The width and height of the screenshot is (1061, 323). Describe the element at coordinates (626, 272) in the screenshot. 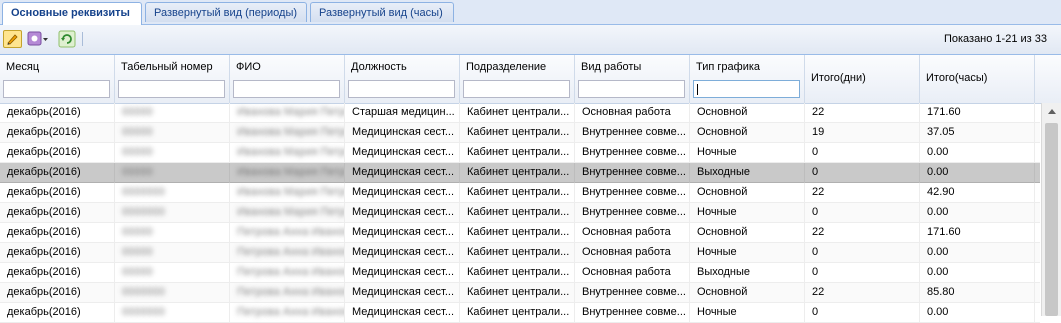

I see `cell-work-type-text: Основная работа` at that location.